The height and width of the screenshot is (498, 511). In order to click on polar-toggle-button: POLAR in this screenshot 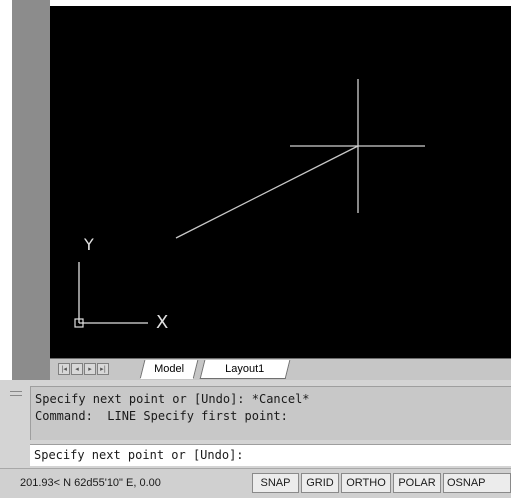, I will do `click(417, 483)`.